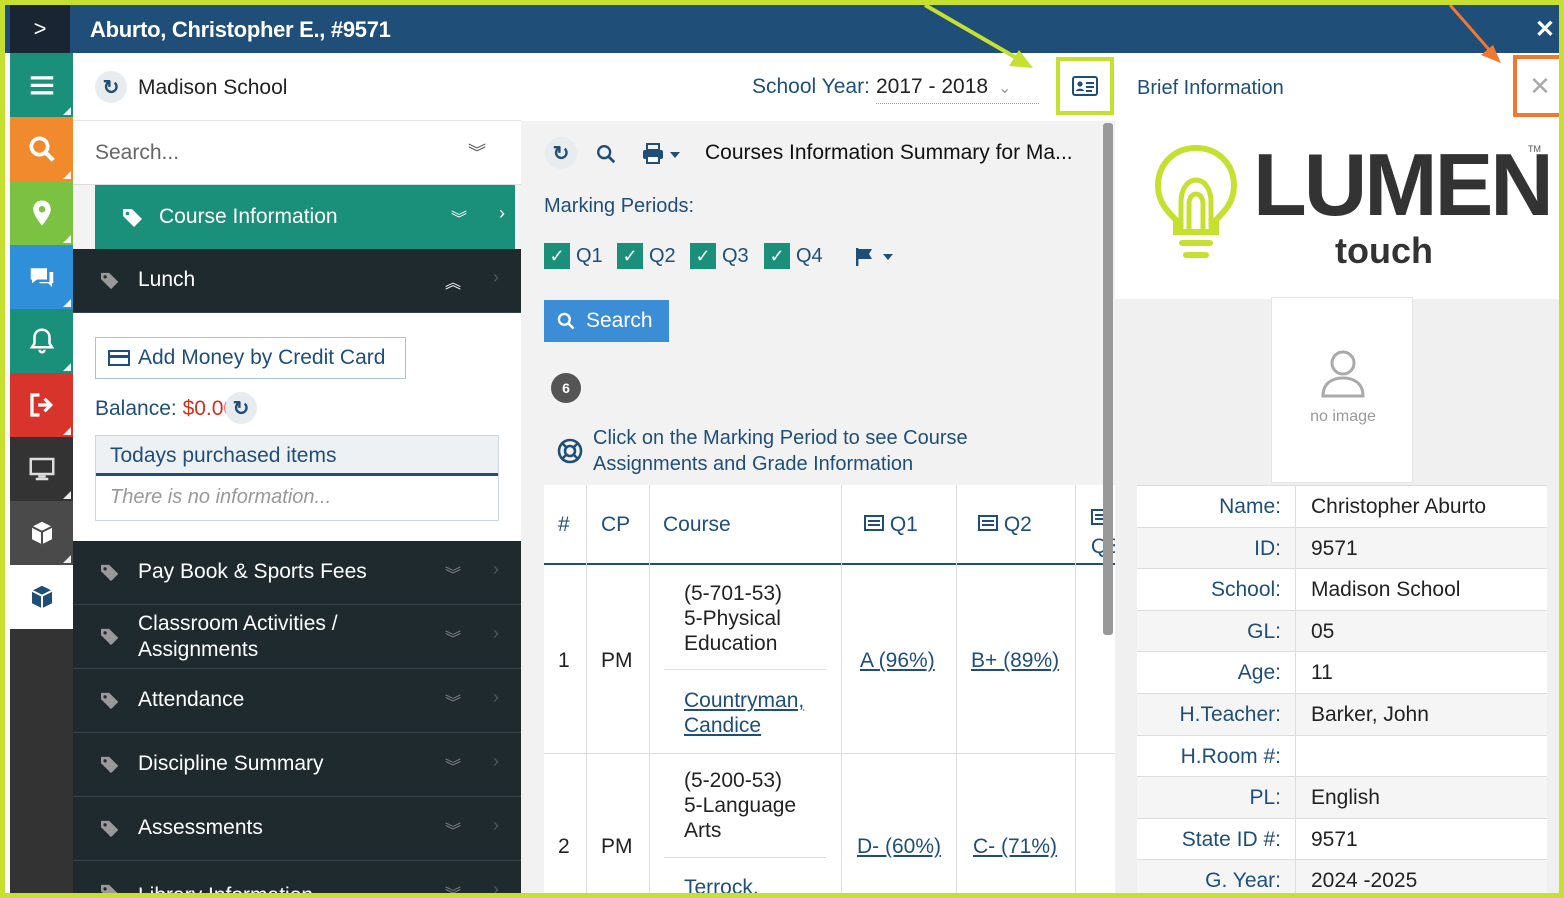  What do you see at coordinates (41, 405) in the screenshot?
I see `logout-button` at bounding box center [41, 405].